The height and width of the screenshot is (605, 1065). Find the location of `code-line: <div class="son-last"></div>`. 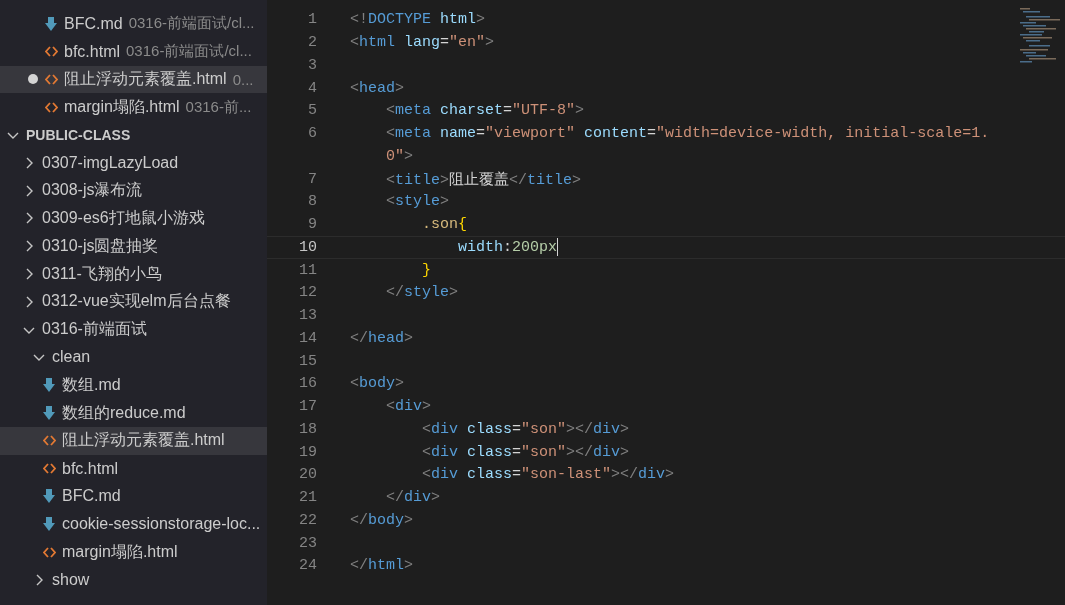

code-line: <div class="son-last"></div> is located at coordinates (548, 475).